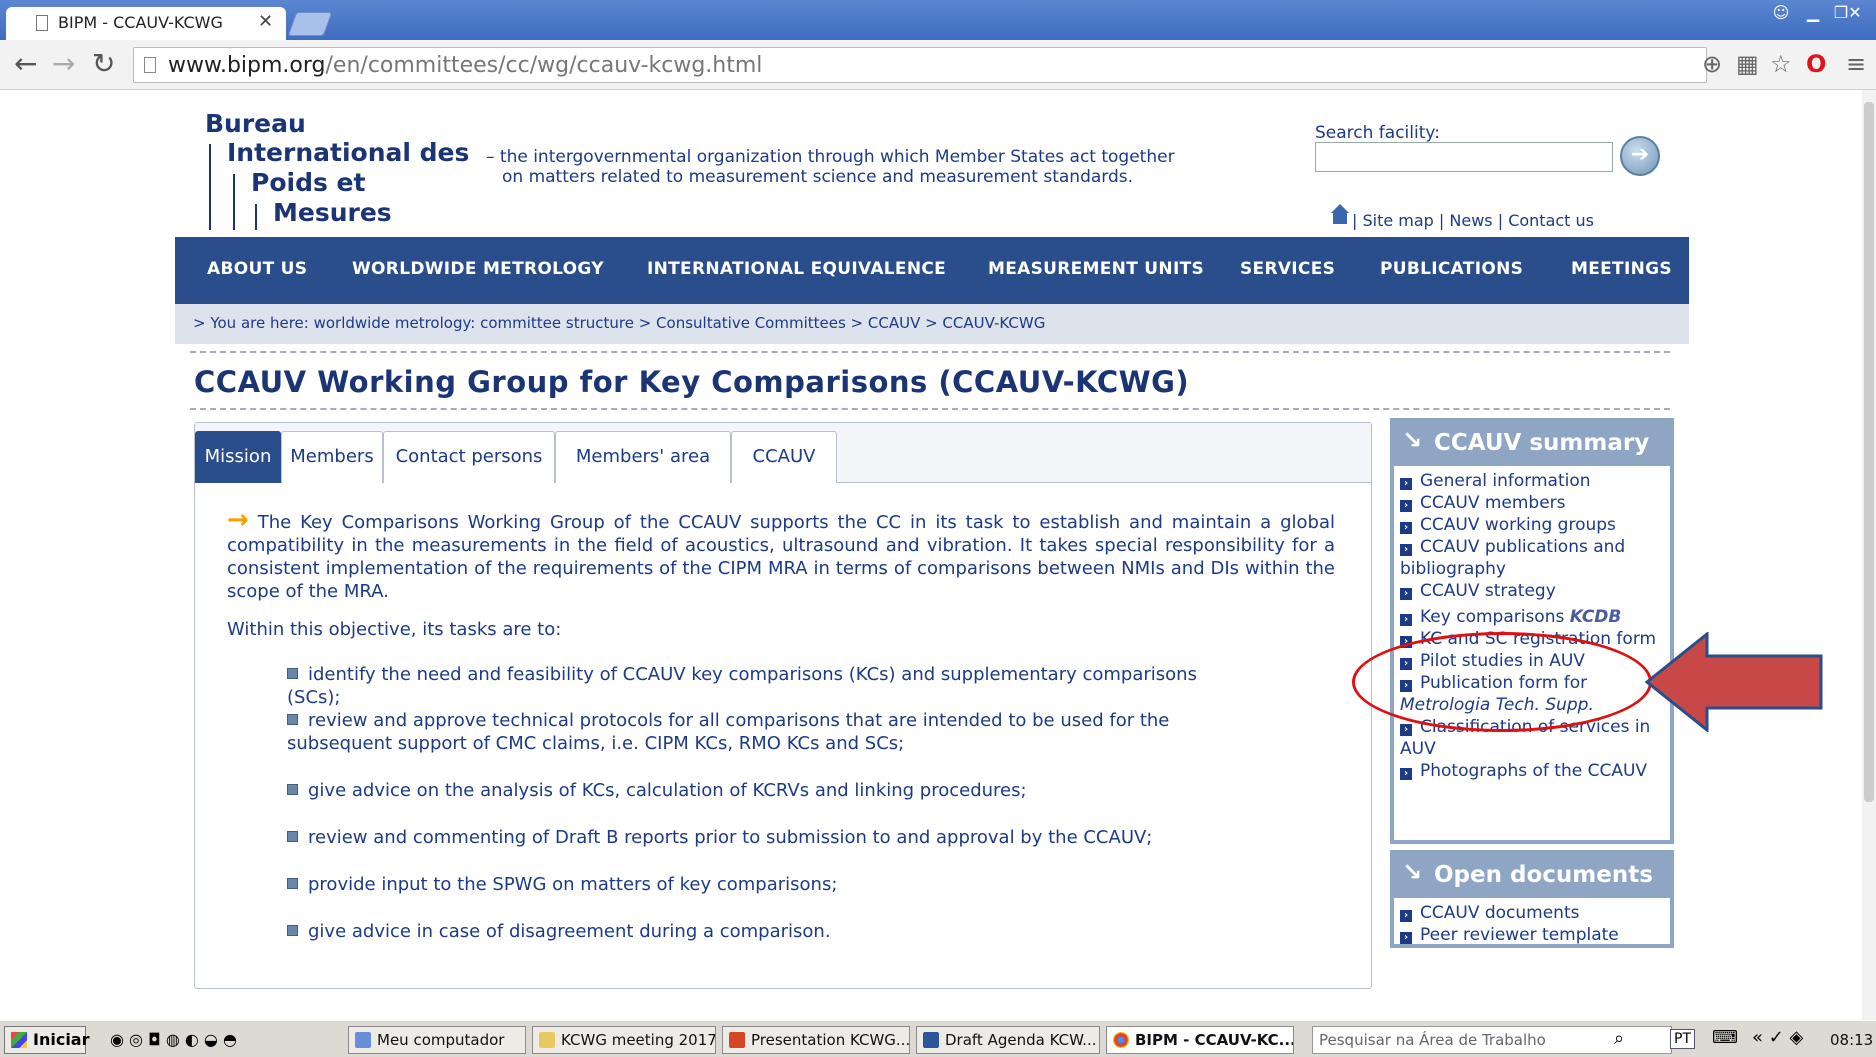 This screenshot has width=1876, height=1057. What do you see at coordinates (1532, 525) in the screenshot?
I see `summary-link-working-groups: › CCAUV working groups` at bounding box center [1532, 525].